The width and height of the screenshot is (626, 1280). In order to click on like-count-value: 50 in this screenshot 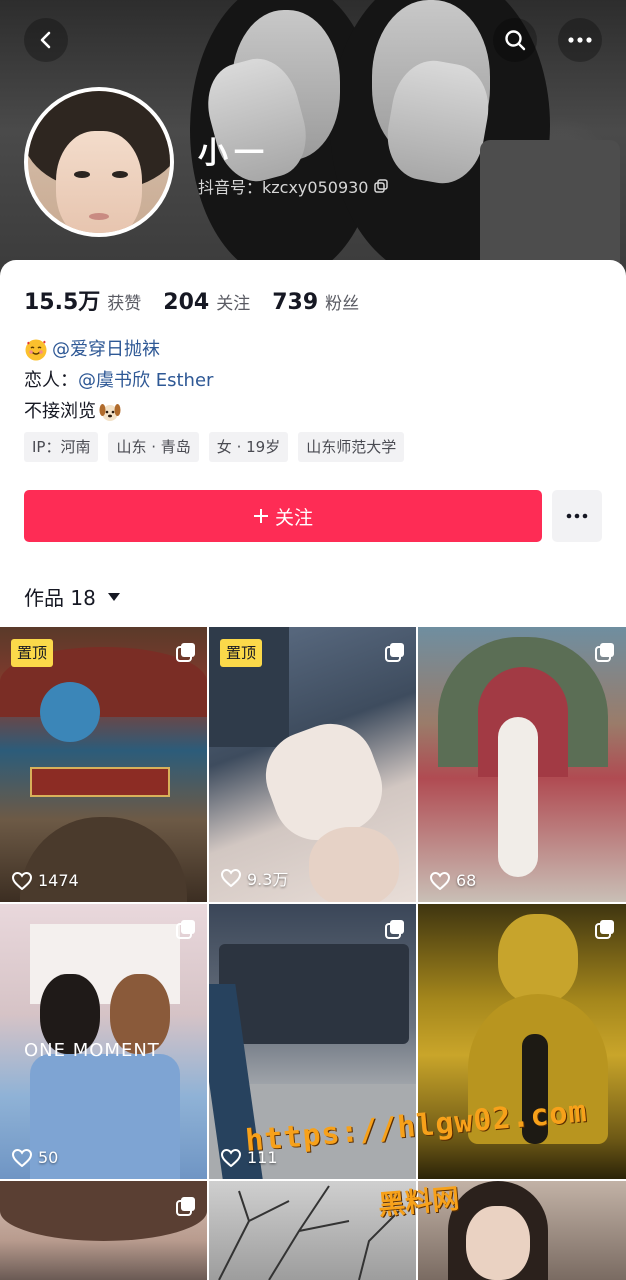, I will do `click(48, 1157)`.